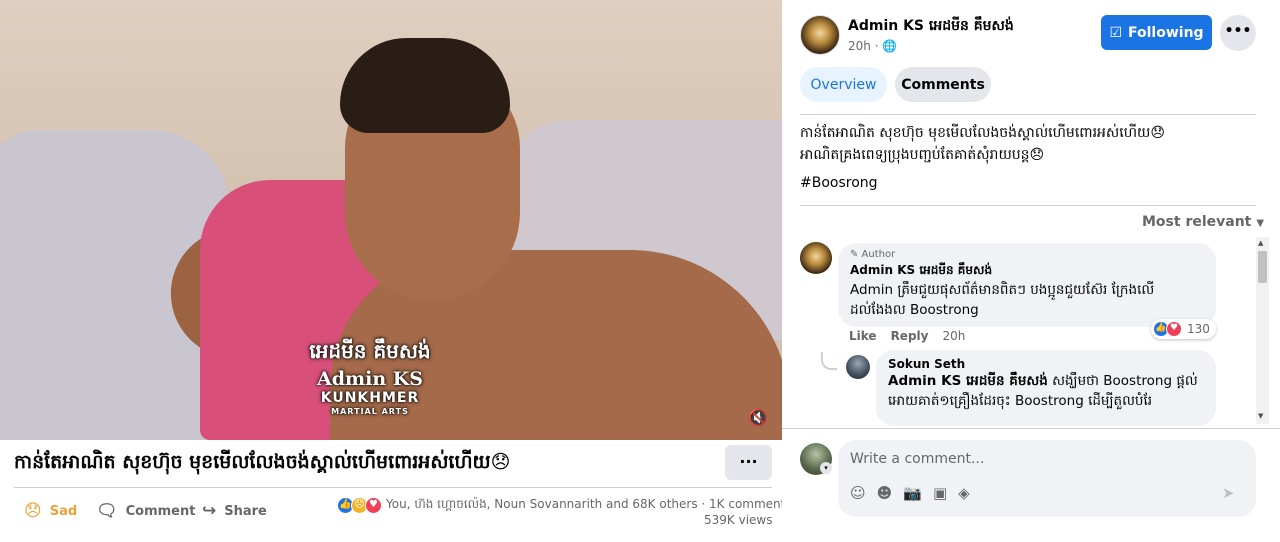  What do you see at coordinates (1197, 222) in the screenshot?
I see `sort-label: Most relevant` at bounding box center [1197, 222].